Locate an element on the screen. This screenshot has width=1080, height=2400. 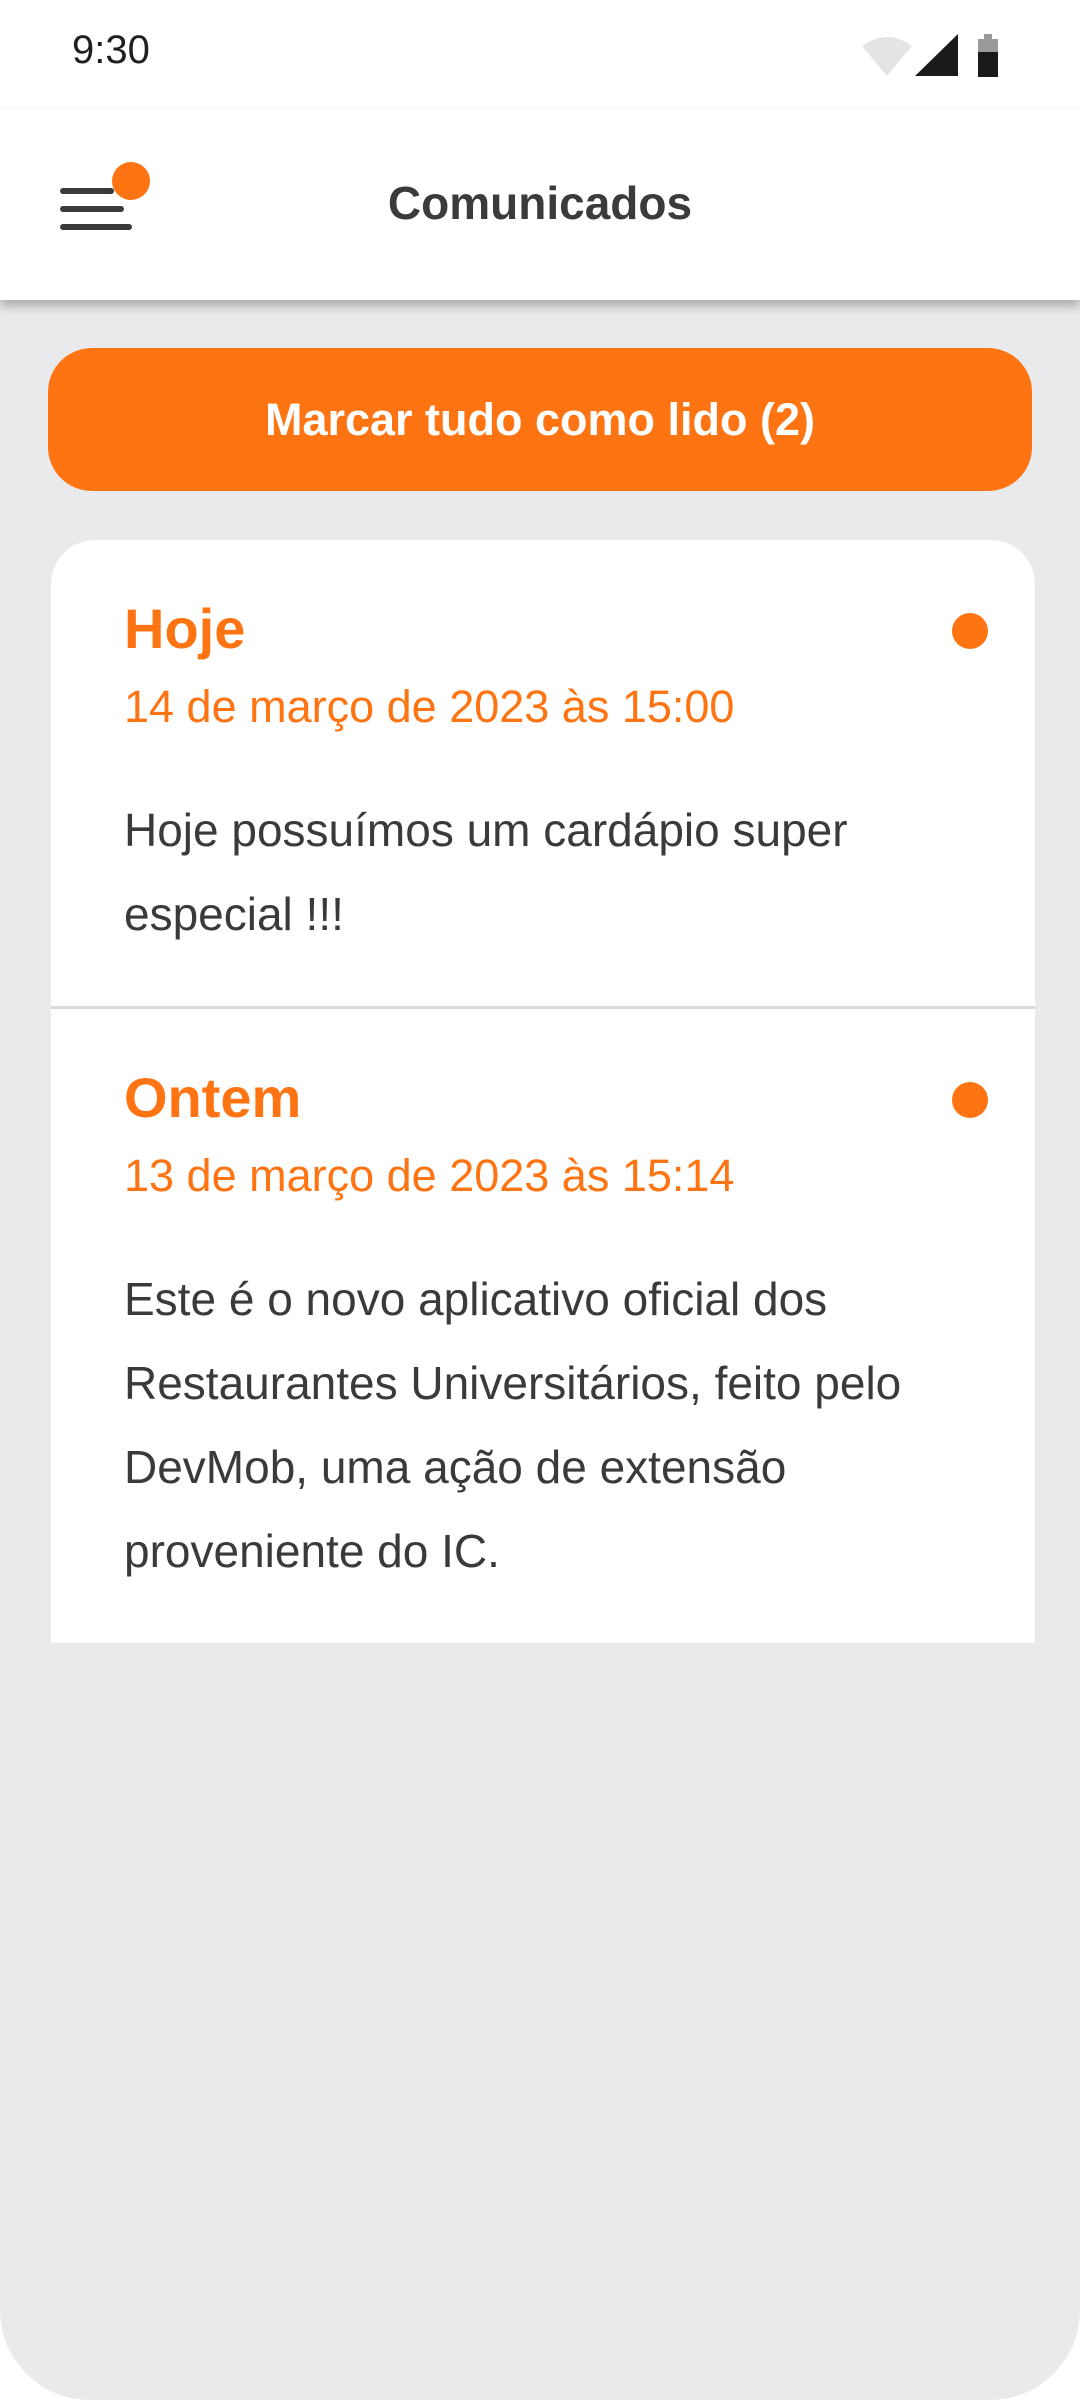
notice-date: 14 de março de 2023 às 15:00 is located at coordinates (429, 706).